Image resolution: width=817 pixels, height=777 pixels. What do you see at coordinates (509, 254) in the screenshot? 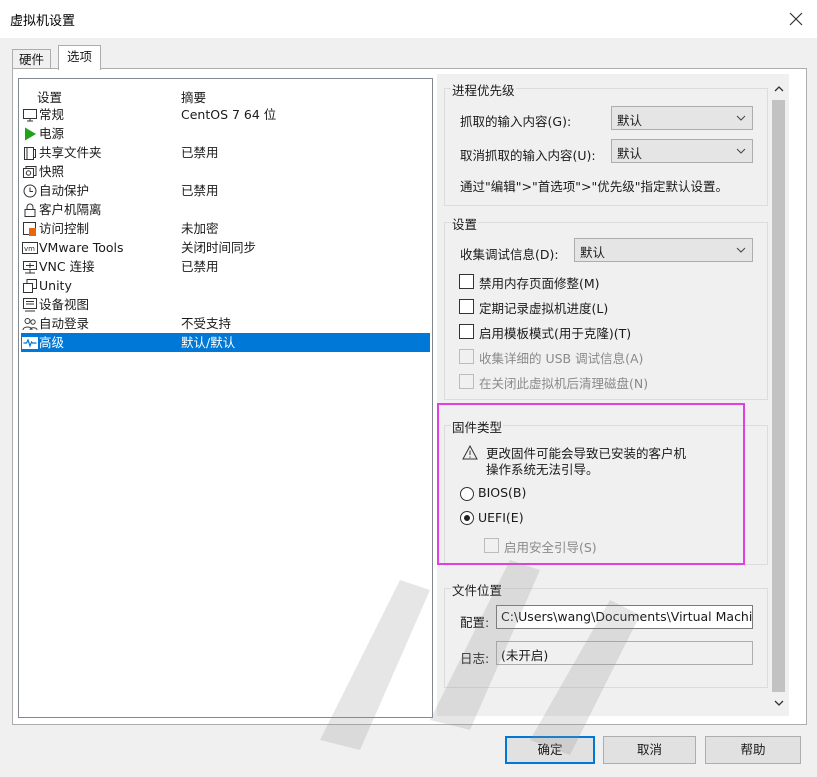
I see `debug-info-label: 收集调试信息(D):` at bounding box center [509, 254].